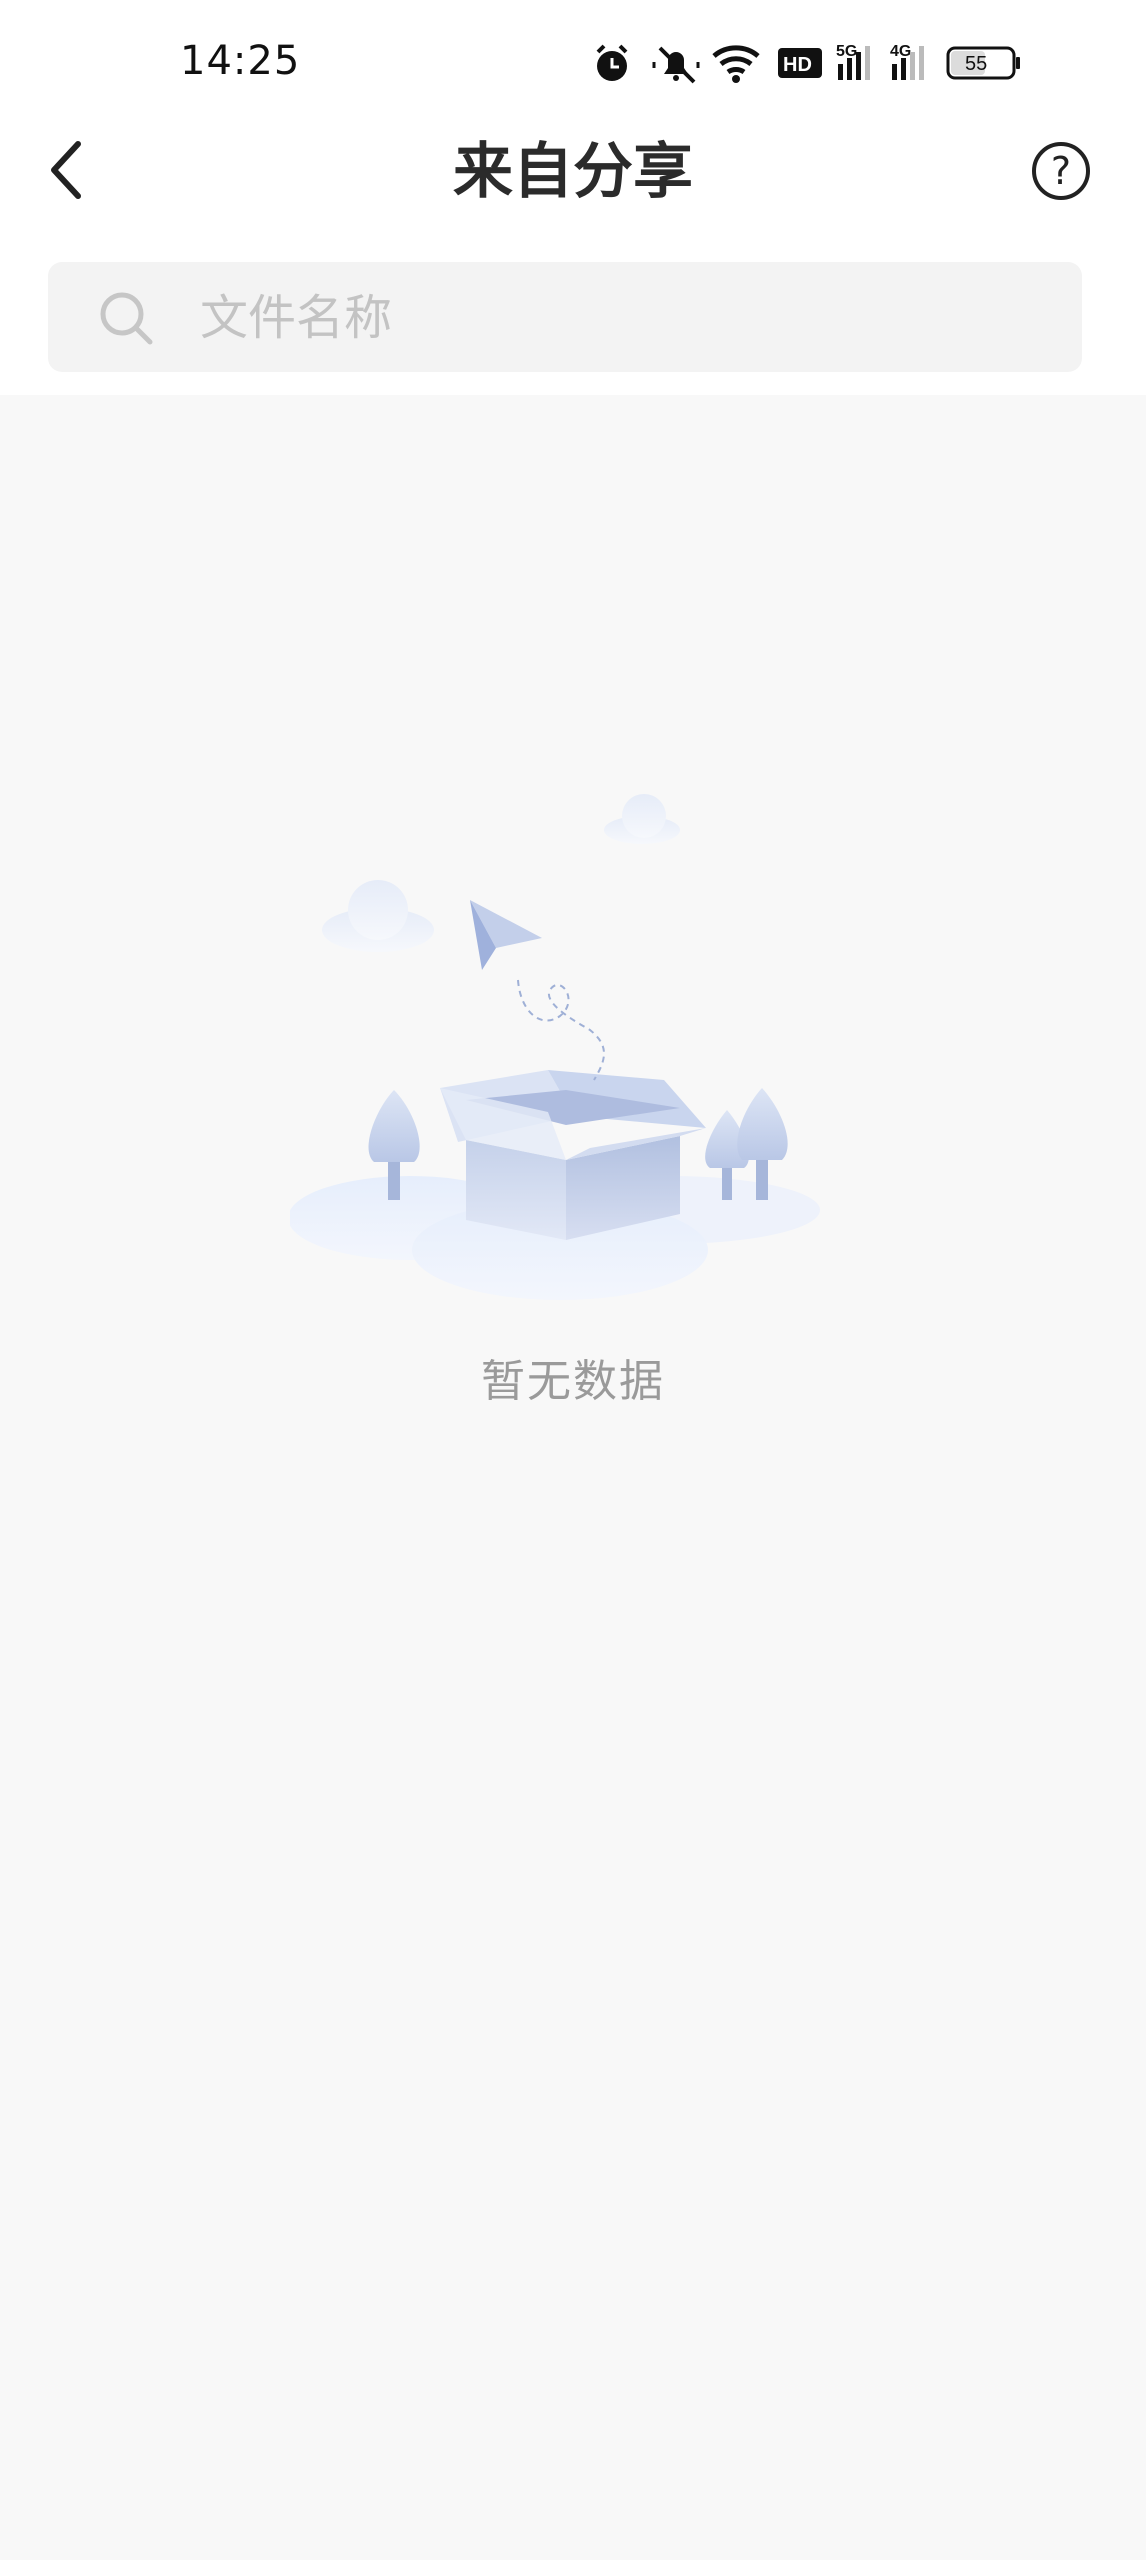 The height and width of the screenshot is (2560, 1146). What do you see at coordinates (907, 61) in the screenshot?
I see `signal-4g-icon: 4G` at bounding box center [907, 61].